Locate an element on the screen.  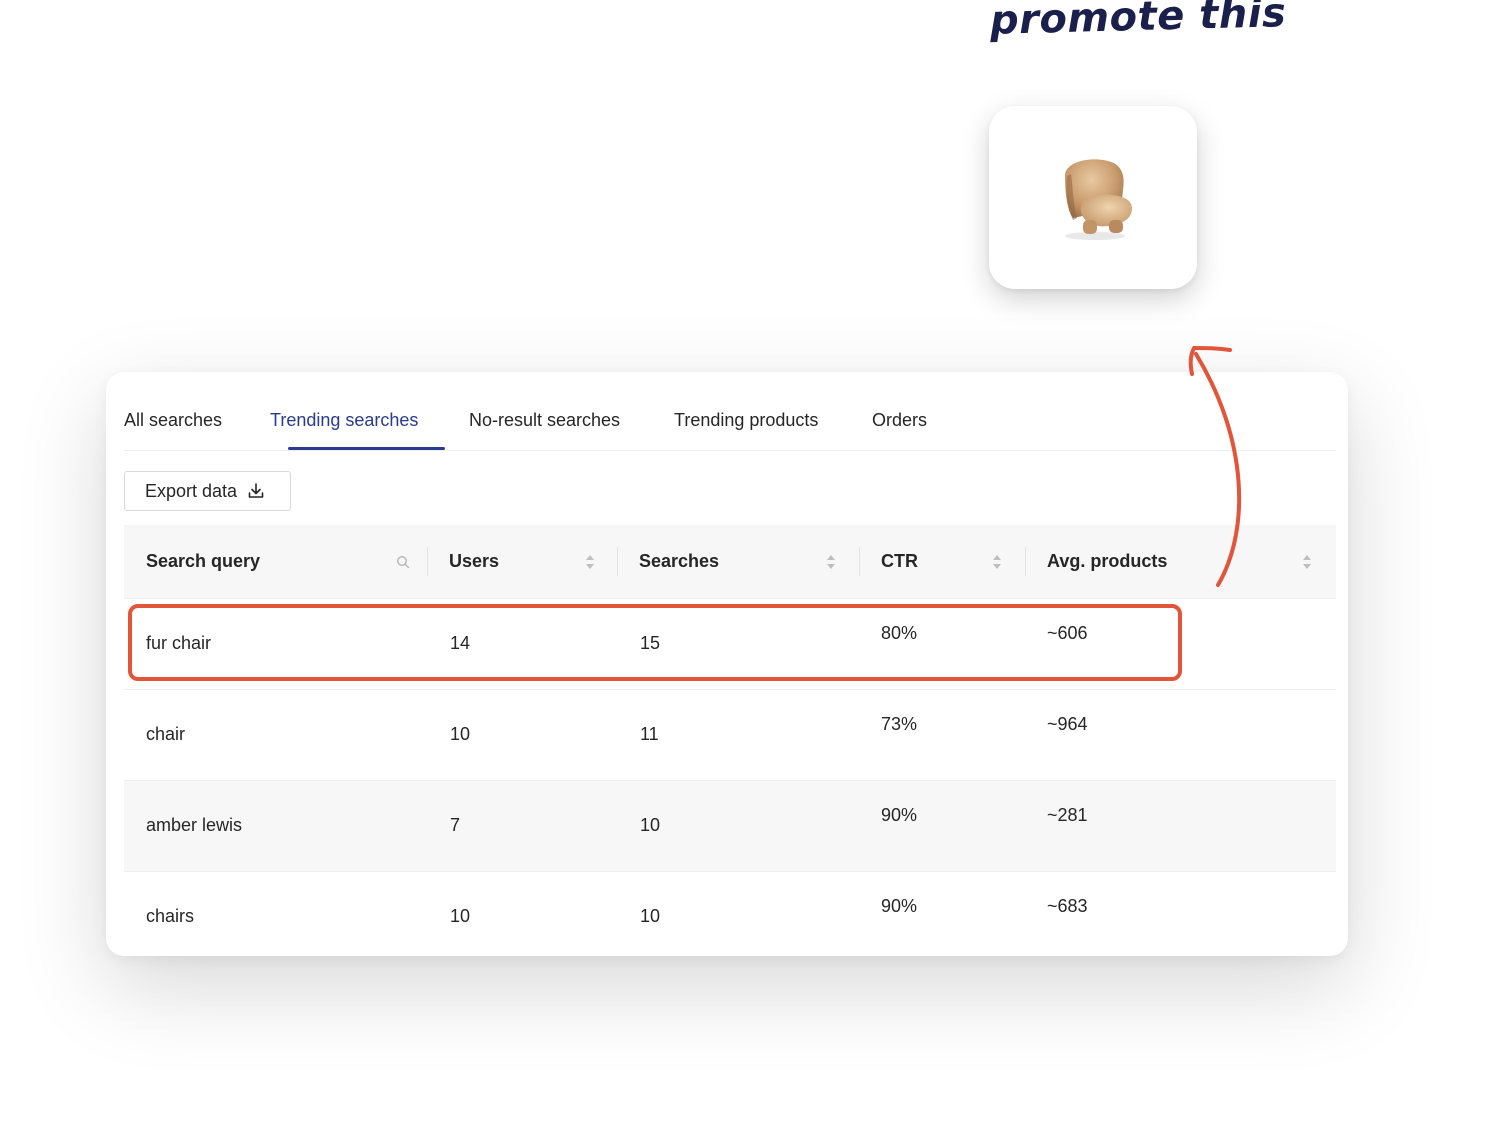
column-header-searches: Searches is located at coordinates (679, 561).